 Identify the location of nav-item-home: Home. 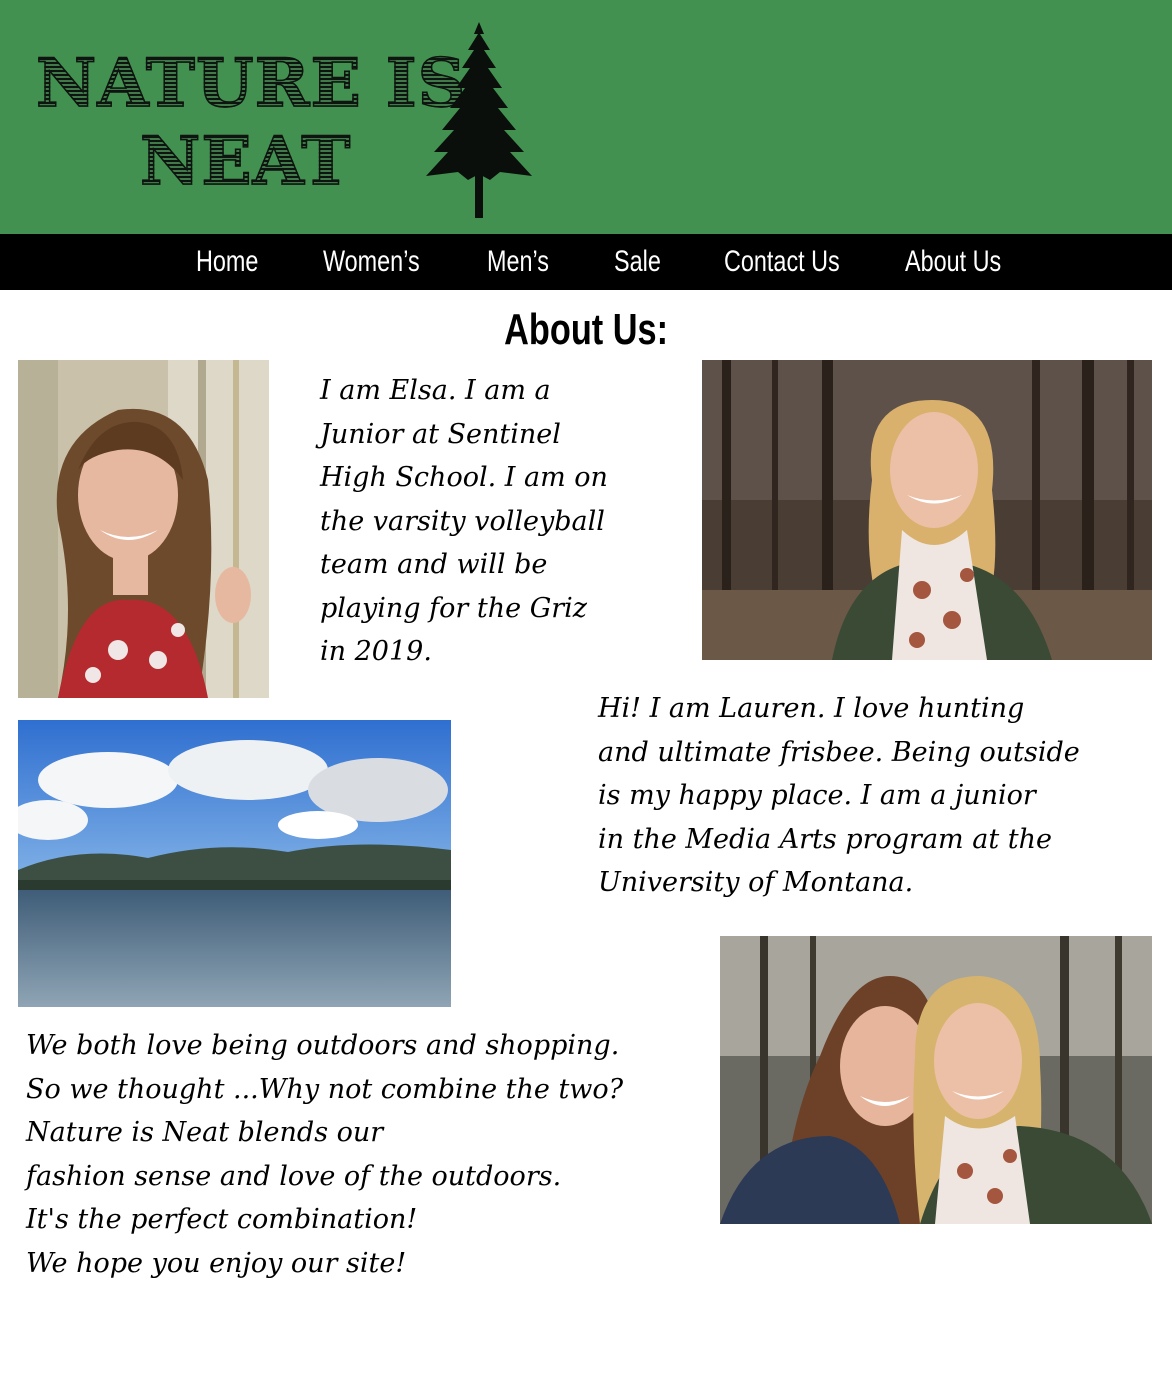
(227, 262).